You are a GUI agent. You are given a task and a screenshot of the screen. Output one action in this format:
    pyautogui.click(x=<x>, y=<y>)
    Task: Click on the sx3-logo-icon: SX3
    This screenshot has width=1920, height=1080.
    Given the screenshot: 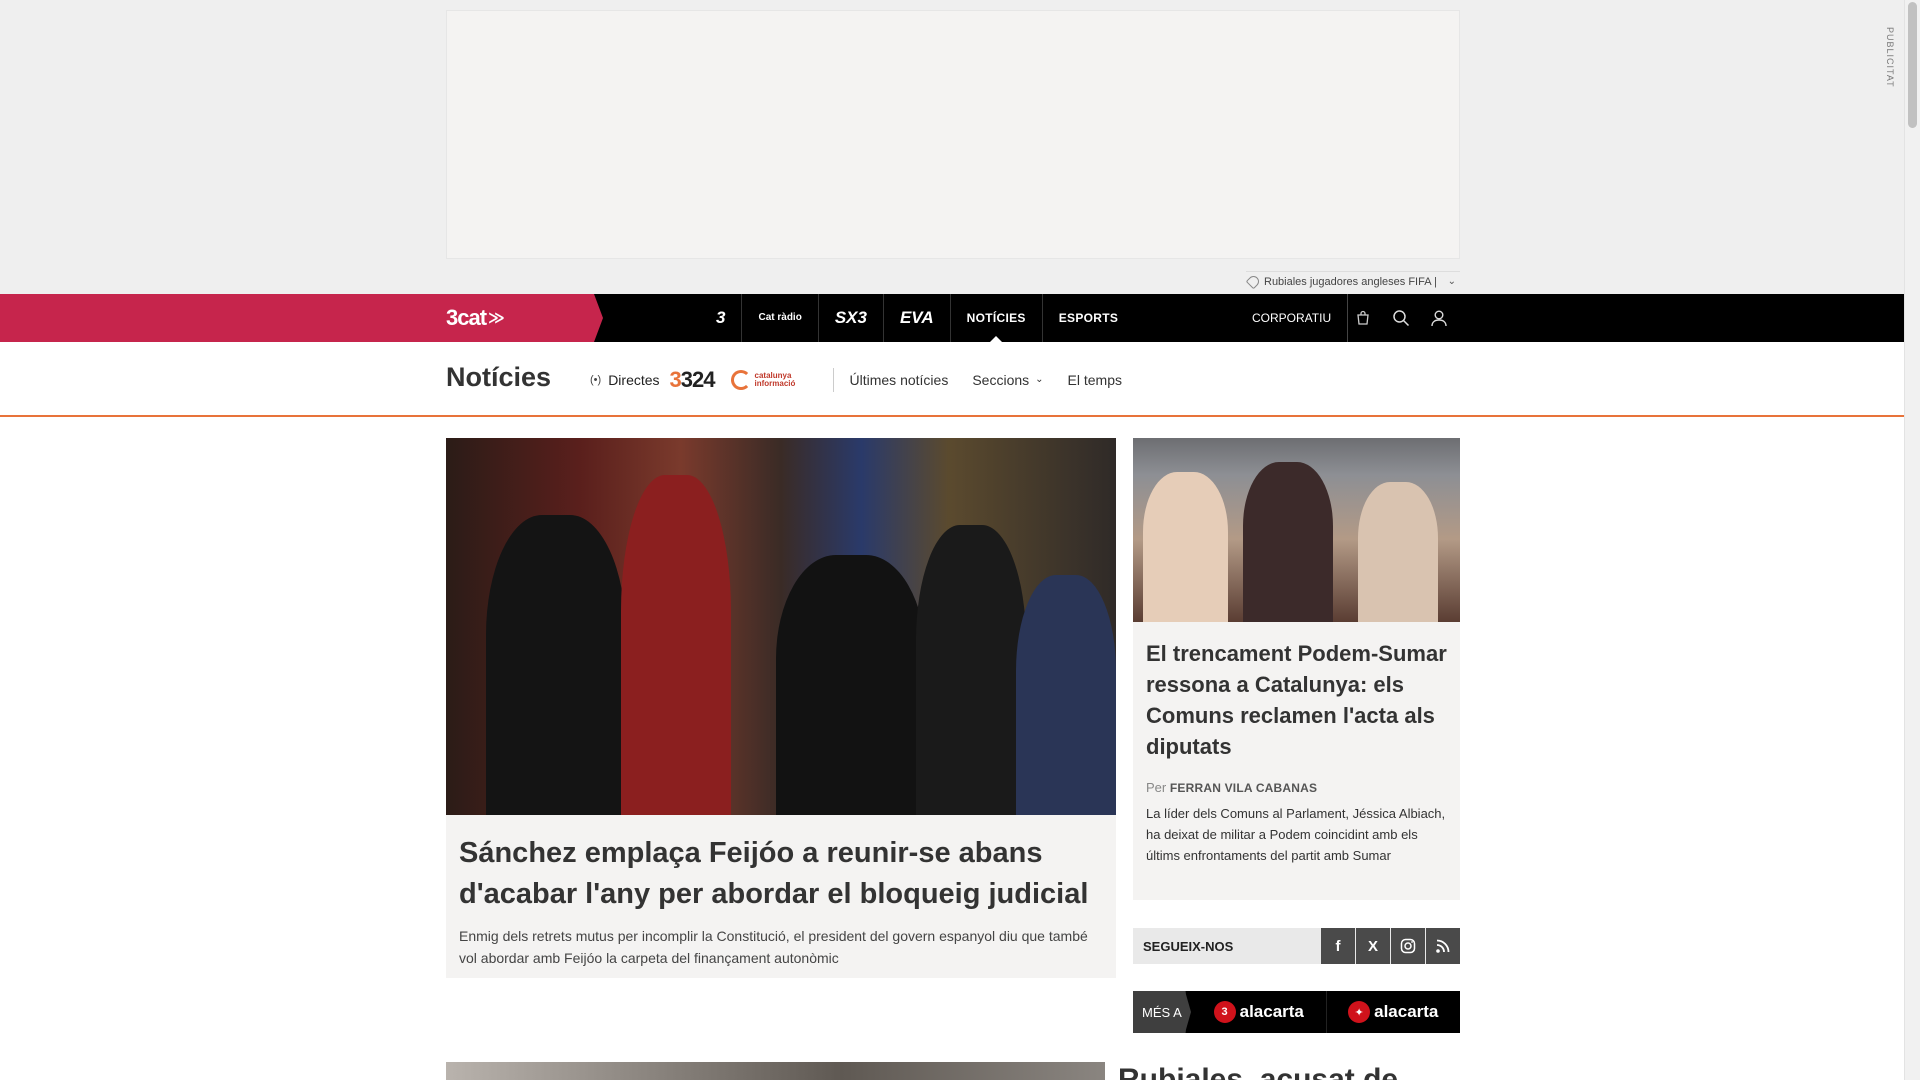 What is the action you would take?
    pyautogui.click(x=850, y=317)
    